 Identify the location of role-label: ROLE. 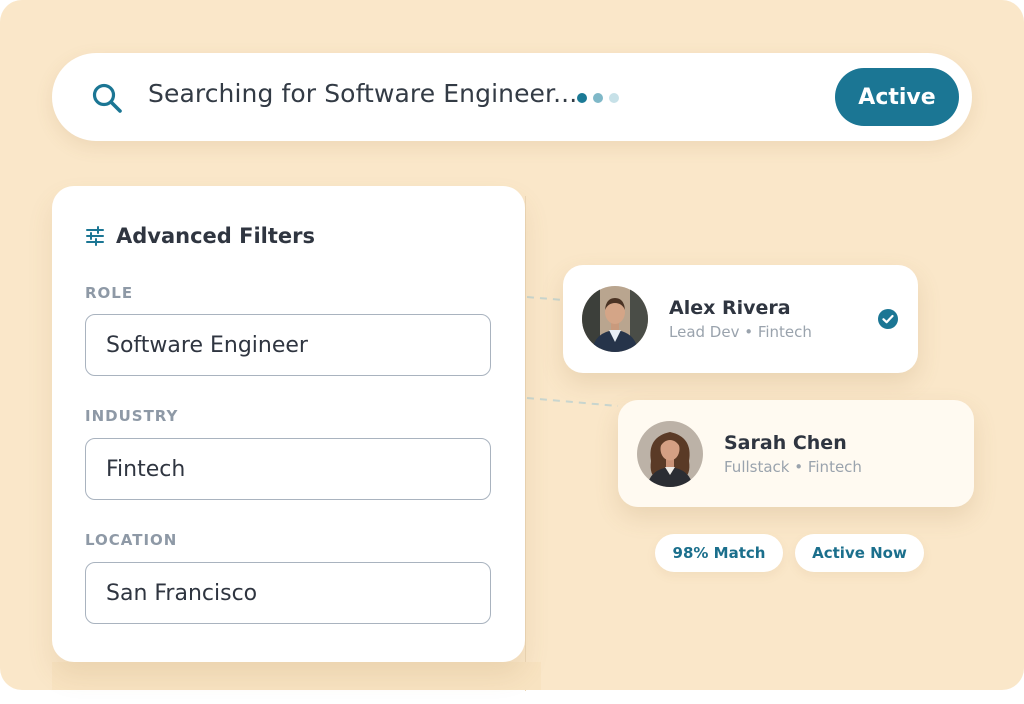
(109, 293).